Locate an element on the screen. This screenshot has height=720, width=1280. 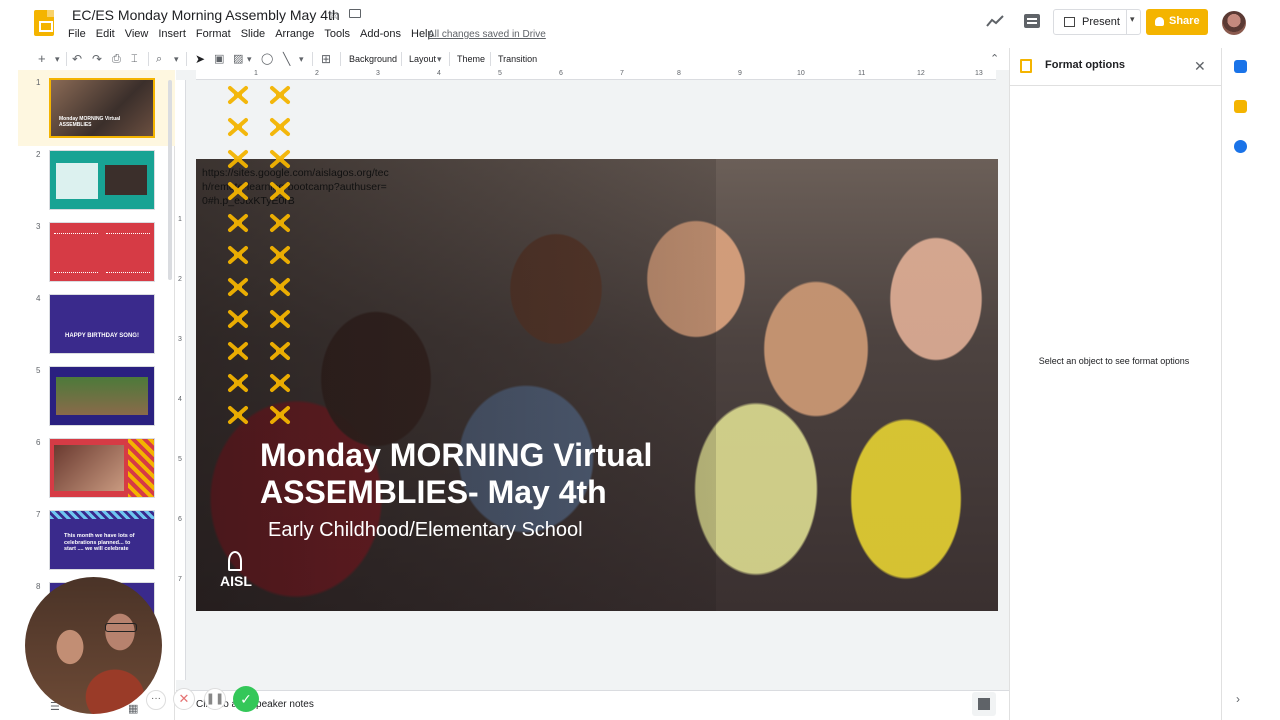
menu-edit: Edit is located at coordinates (105, 34).